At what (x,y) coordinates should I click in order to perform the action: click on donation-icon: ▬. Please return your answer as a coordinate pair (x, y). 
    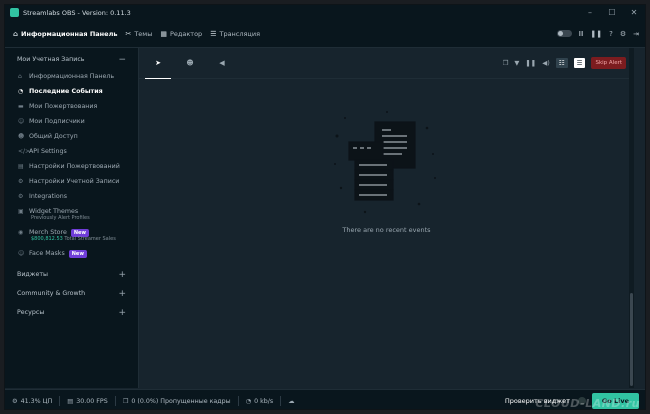
    Looking at the image, I should click on (21, 106).